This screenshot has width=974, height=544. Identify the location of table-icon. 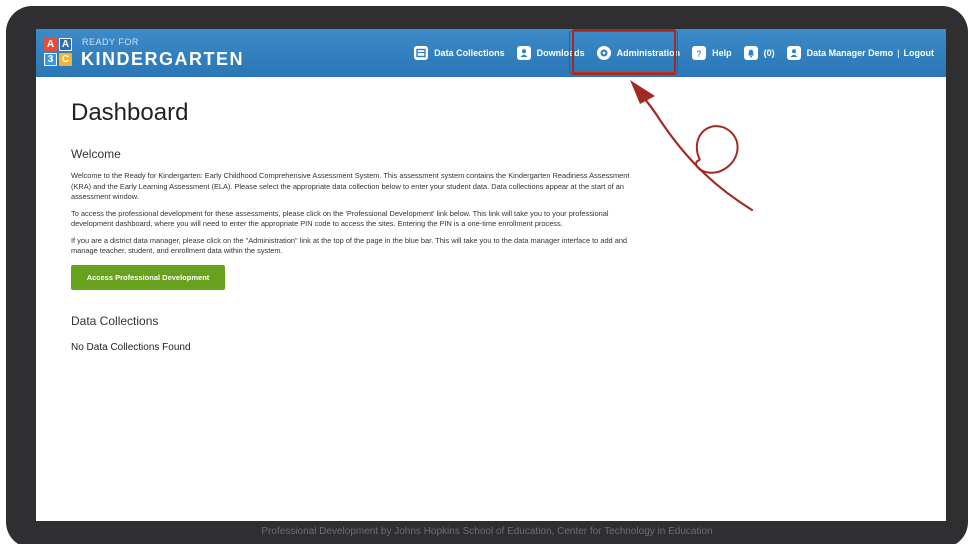
(421, 53).